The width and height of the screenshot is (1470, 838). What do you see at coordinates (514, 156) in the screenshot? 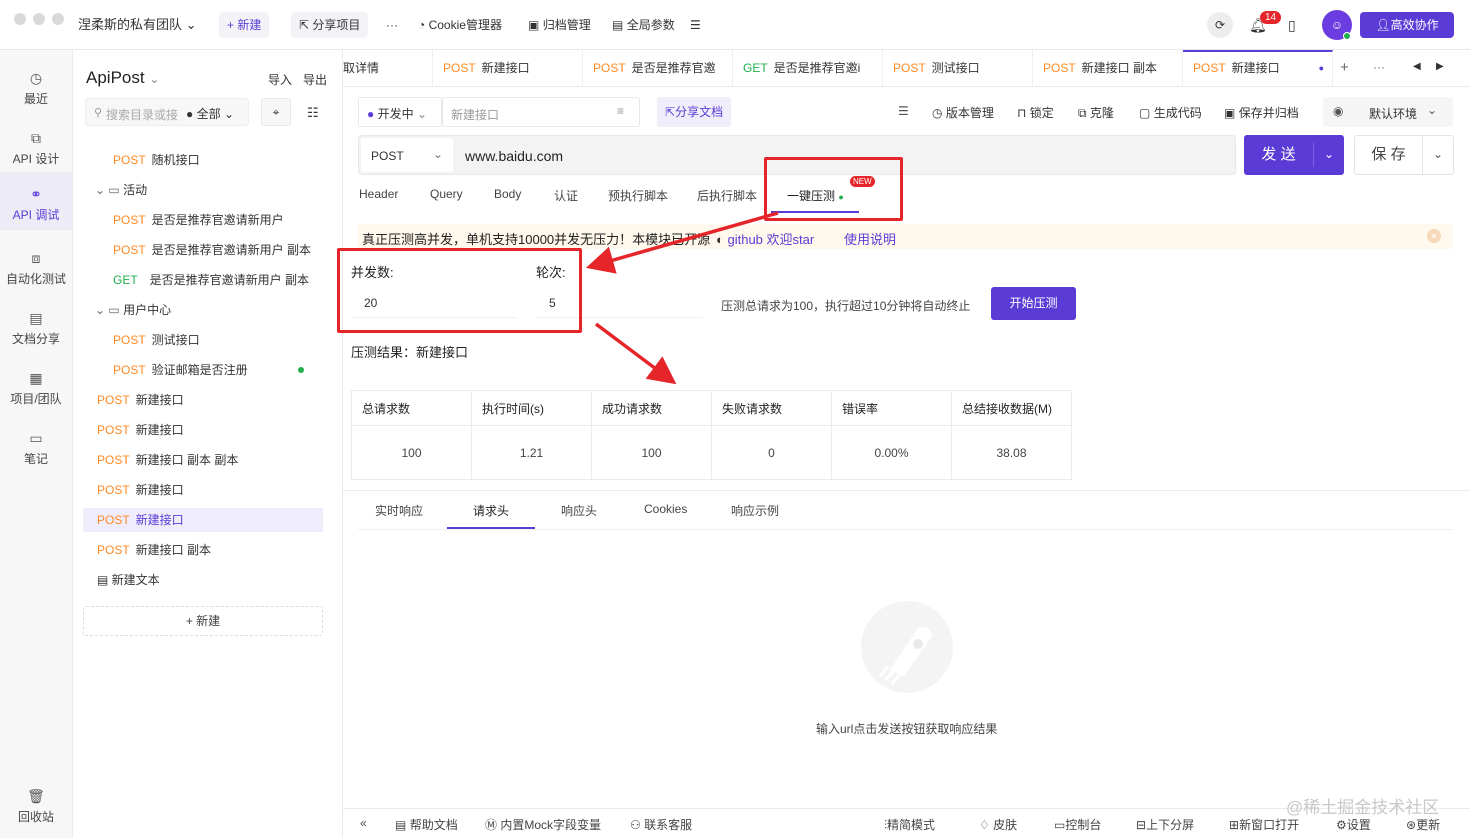
I see `url-input: www.baidu.com` at bounding box center [514, 156].